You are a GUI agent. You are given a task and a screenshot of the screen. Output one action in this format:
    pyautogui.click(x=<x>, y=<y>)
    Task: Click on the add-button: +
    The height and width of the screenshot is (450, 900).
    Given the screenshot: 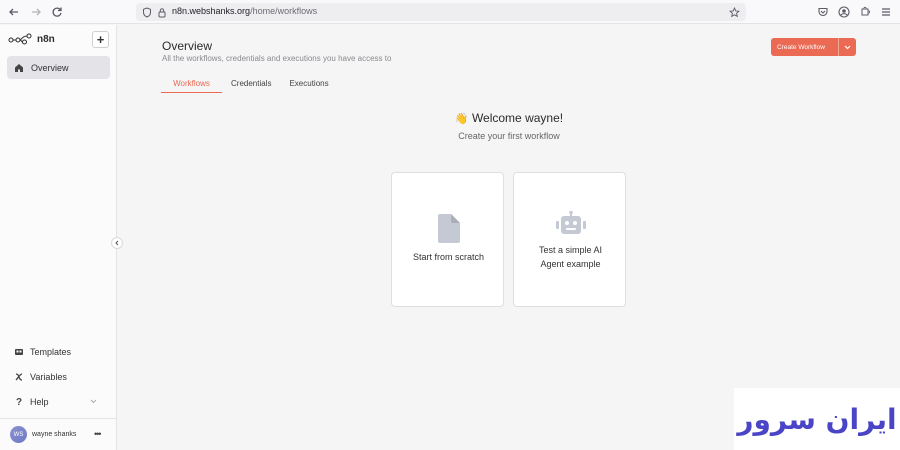 What is the action you would take?
    pyautogui.click(x=100, y=39)
    